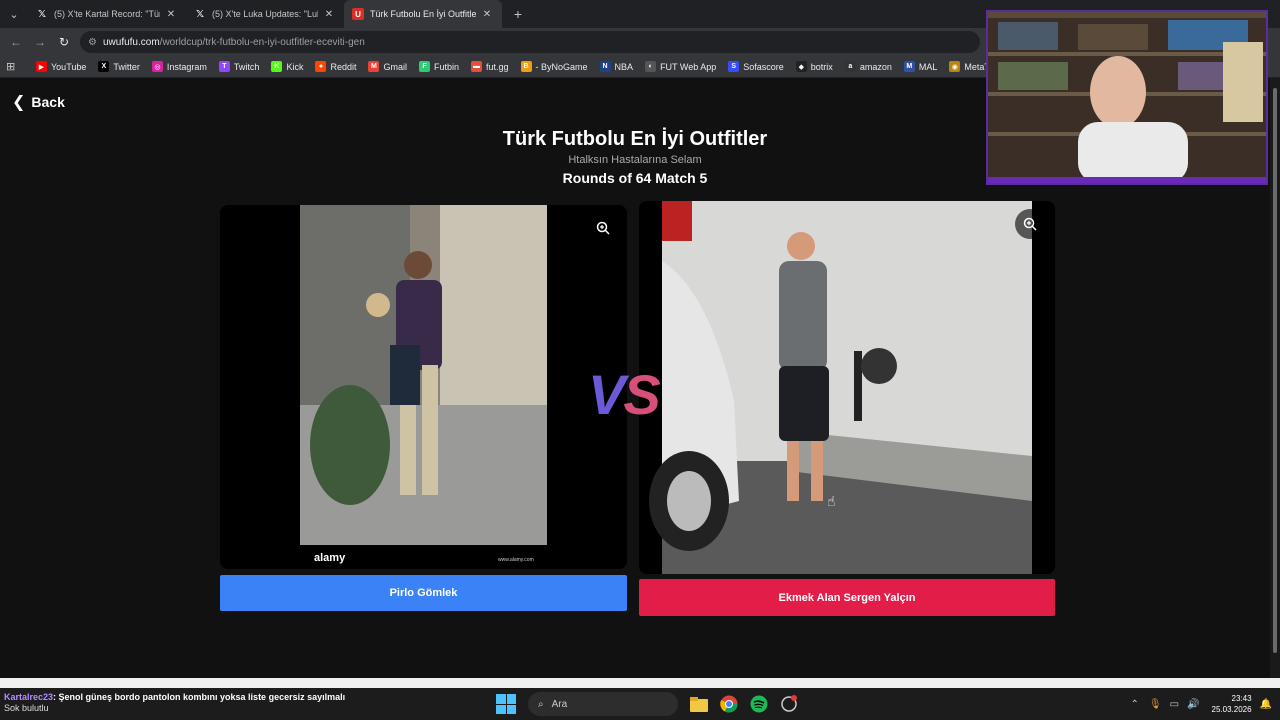  Describe the element at coordinates (19, 102) in the screenshot. I see `chevron-left-icon: ❮` at that location.